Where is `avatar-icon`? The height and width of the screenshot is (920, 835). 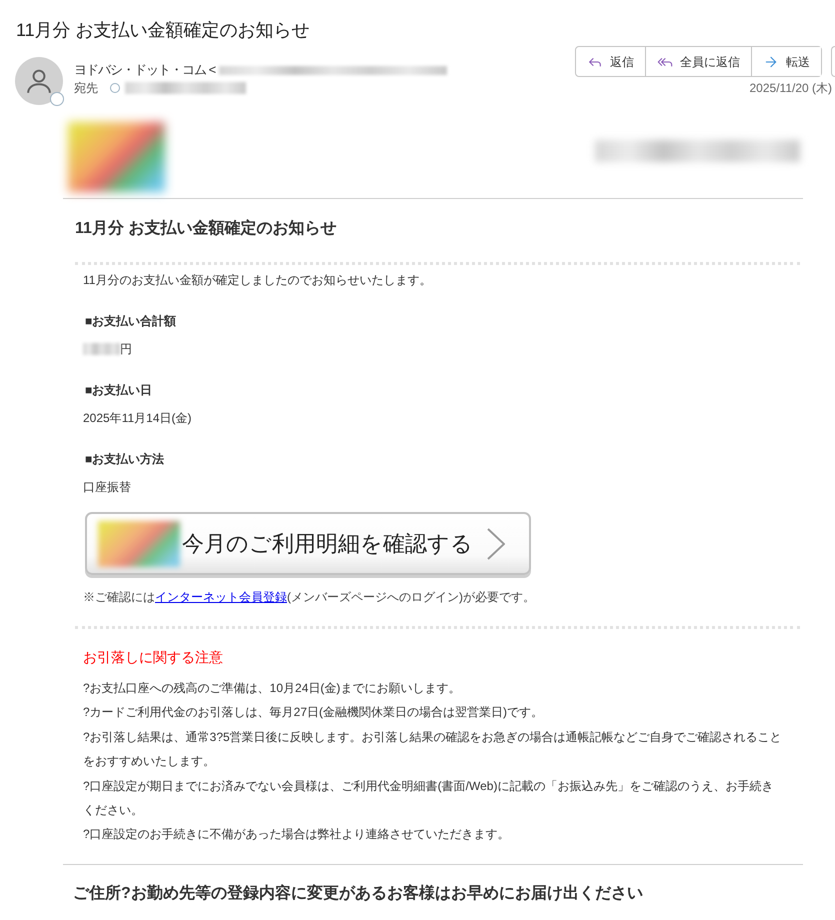
avatar-icon is located at coordinates (39, 81).